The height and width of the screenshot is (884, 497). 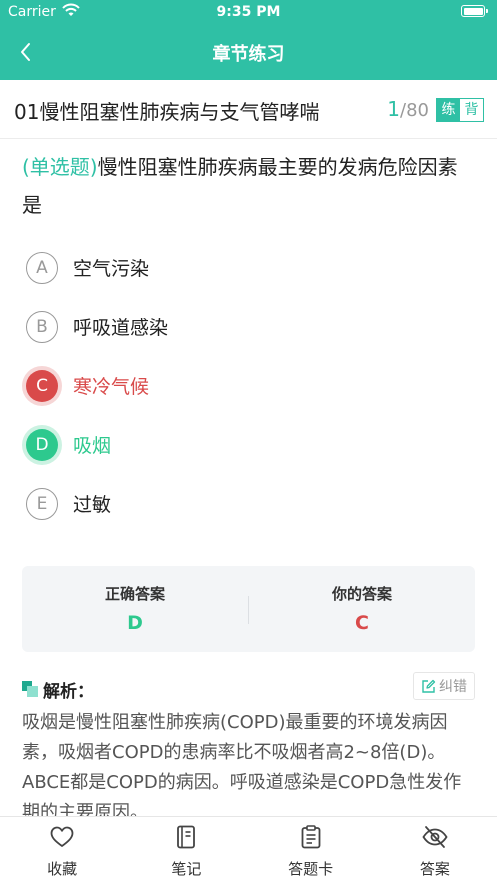 I want to click on mode-switch: 练 背, so click(x=460, y=110).